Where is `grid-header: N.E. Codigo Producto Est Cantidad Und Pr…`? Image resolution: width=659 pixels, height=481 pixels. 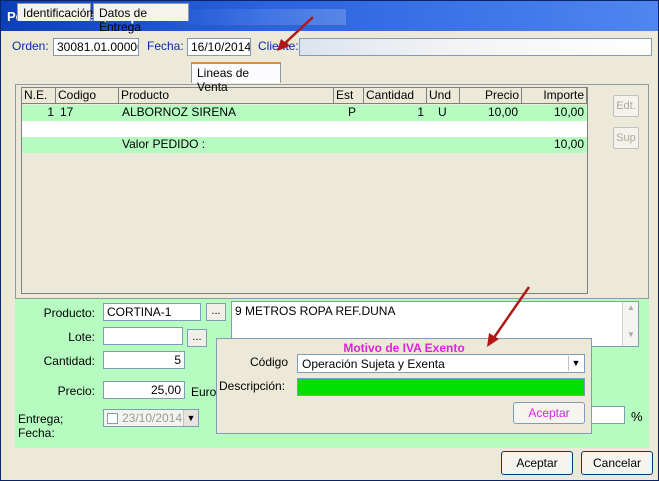 grid-header: N.E. Codigo Producto Est Cantidad Und Pr… is located at coordinates (304, 96).